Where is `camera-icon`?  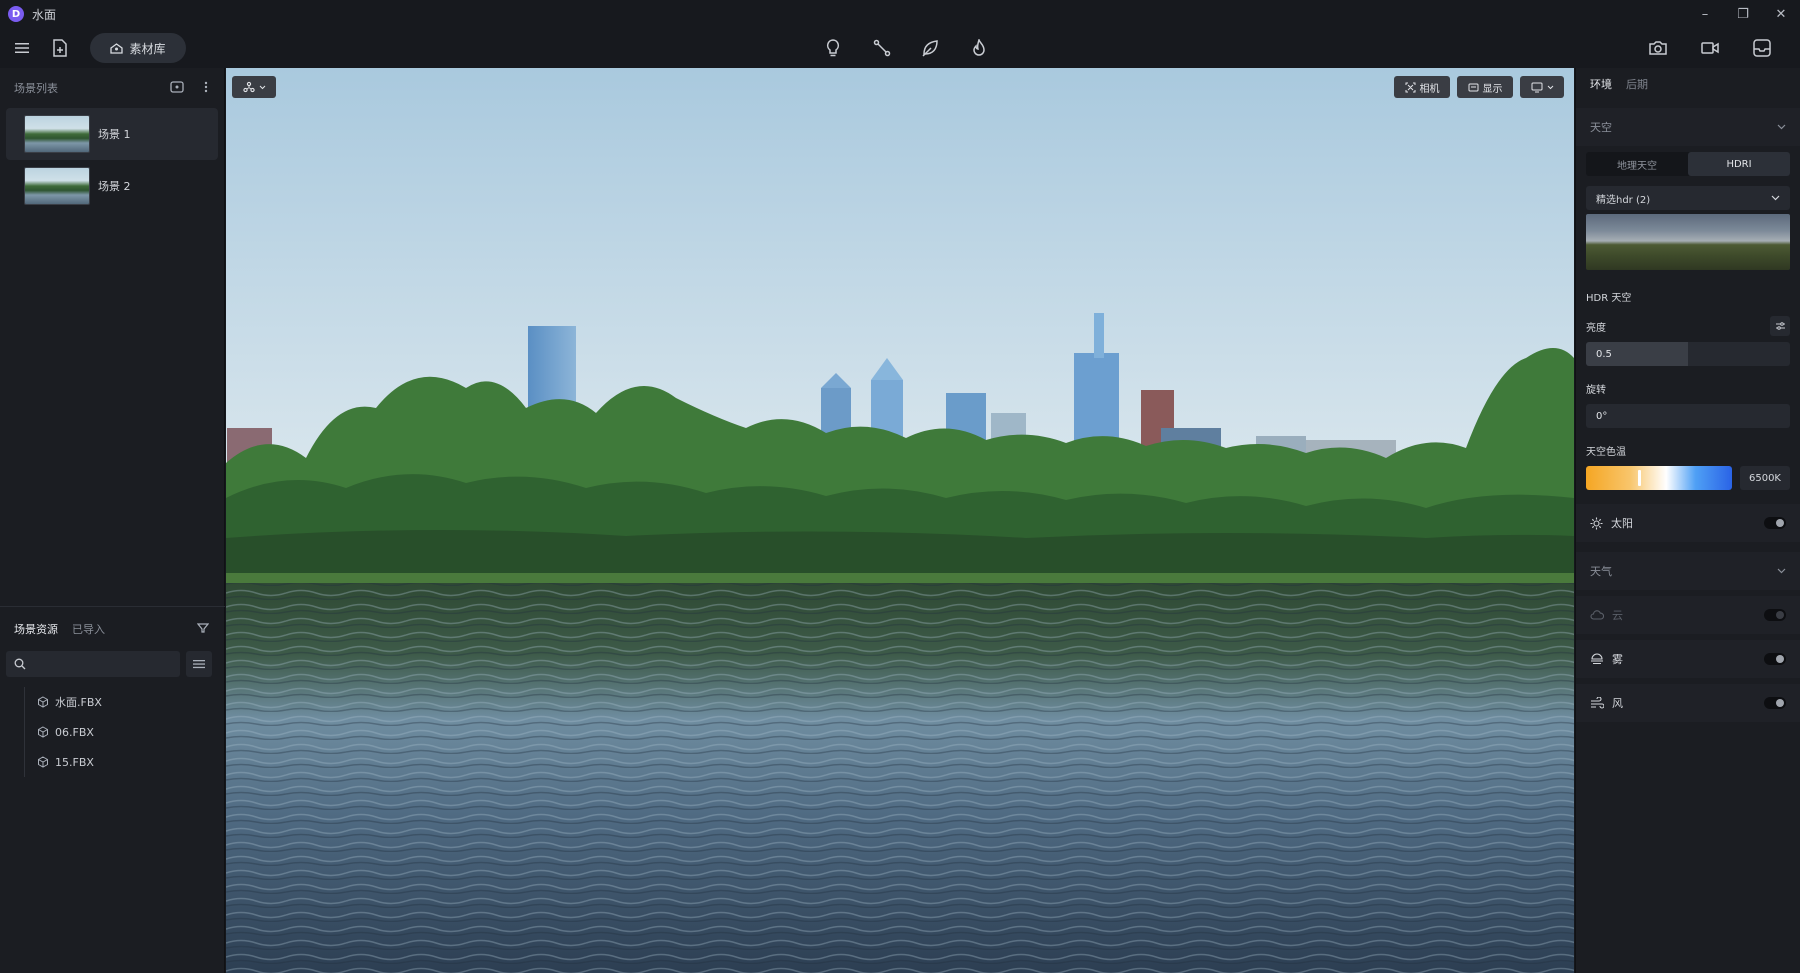 camera-icon is located at coordinates (1658, 48).